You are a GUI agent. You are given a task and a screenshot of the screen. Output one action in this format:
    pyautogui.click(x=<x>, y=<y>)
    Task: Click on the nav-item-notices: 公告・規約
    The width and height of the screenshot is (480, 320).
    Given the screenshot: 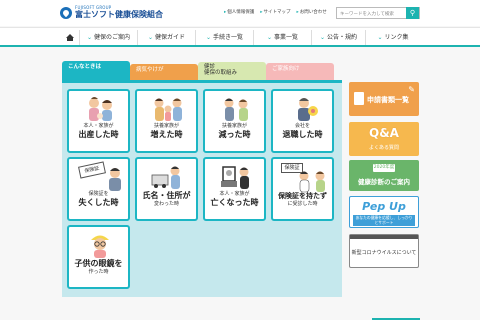 What is the action you would take?
    pyautogui.click(x=339, y=37)
    